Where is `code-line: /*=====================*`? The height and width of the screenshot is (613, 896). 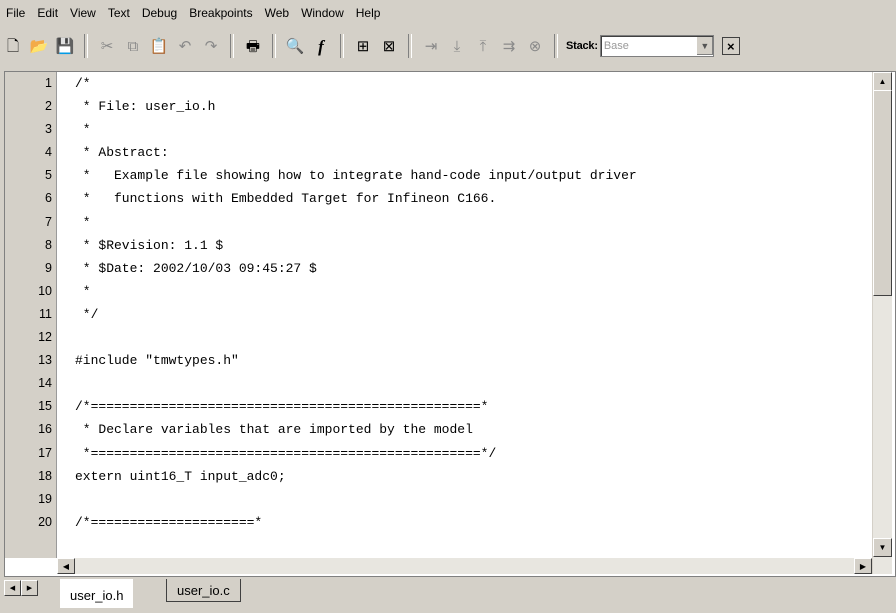
code-line: /*=====================* is located at coordinates (466, 522).